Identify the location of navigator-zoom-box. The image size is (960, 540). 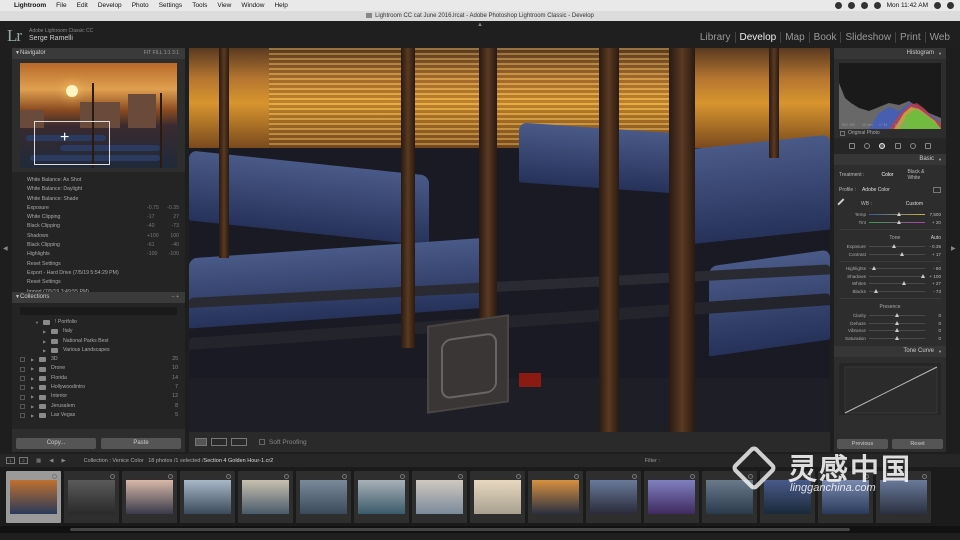
(72, 143).